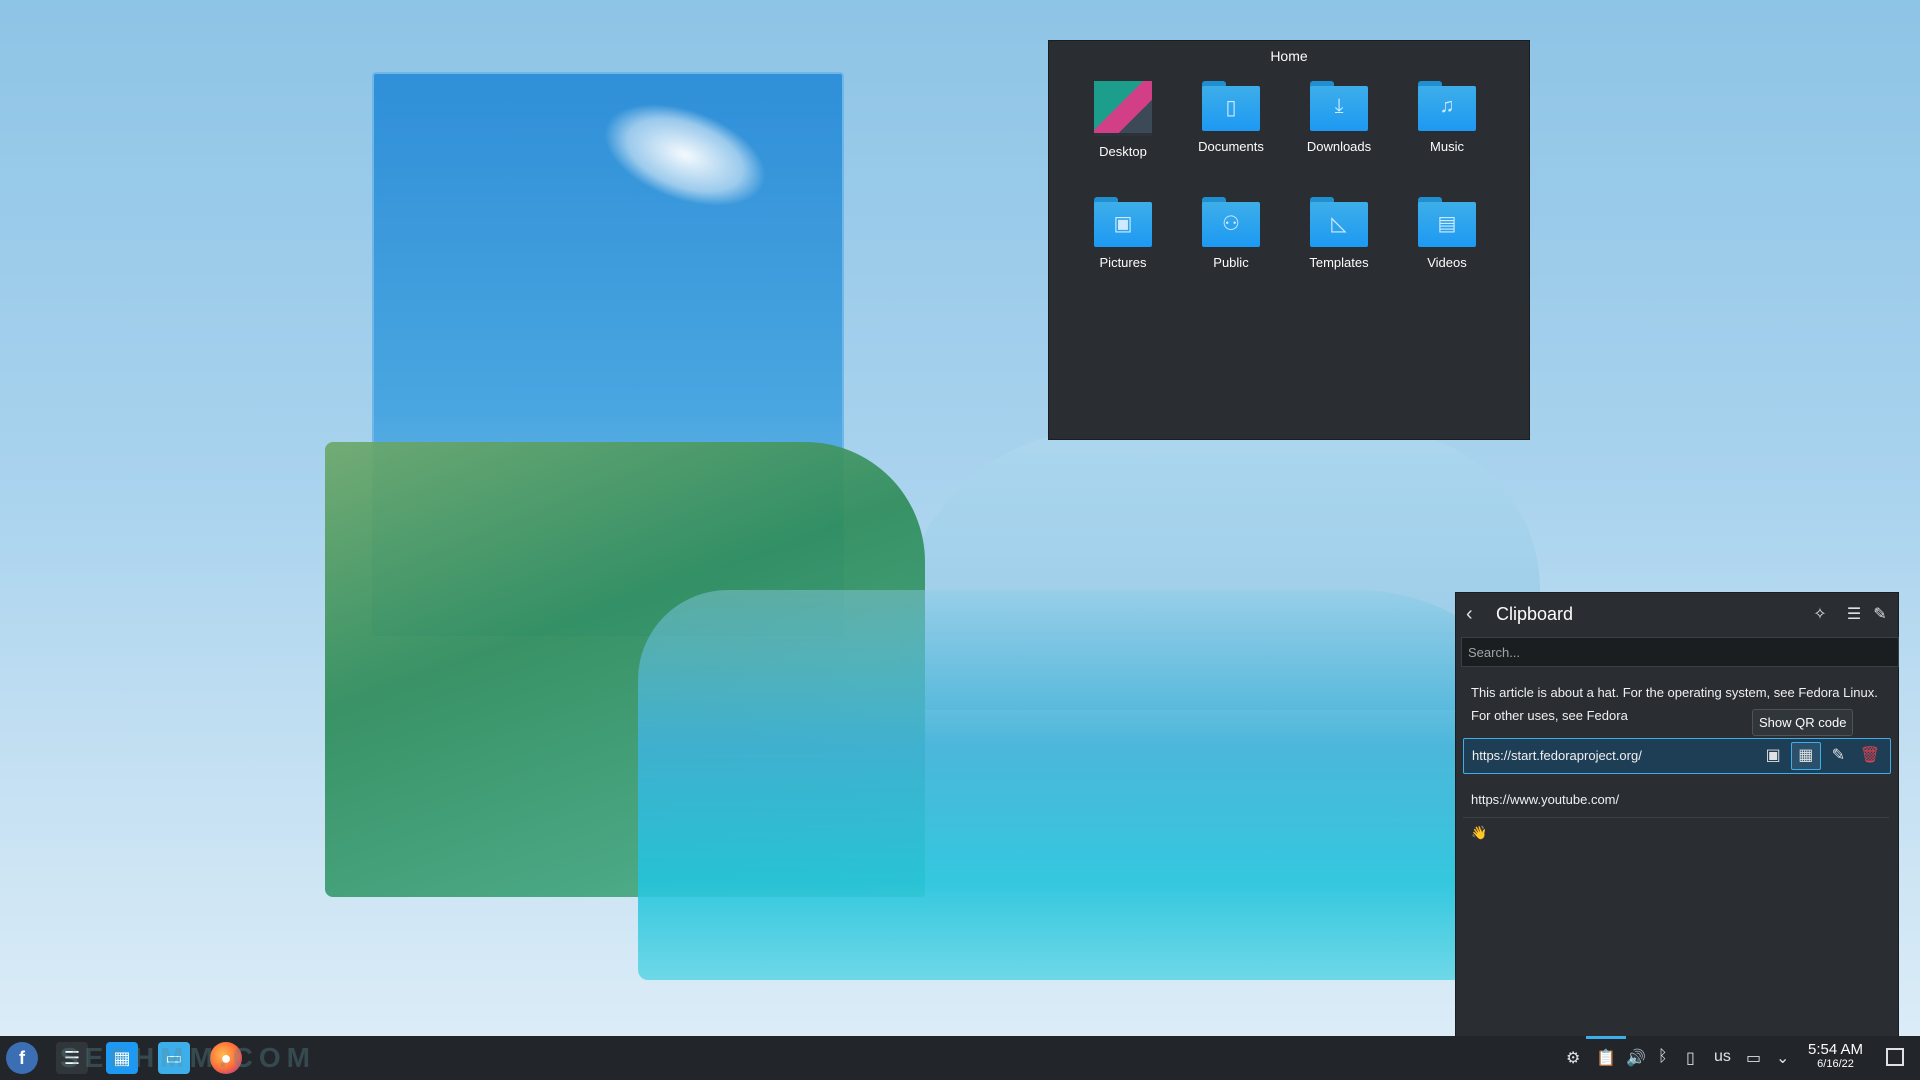 This screenshot has height=1080, width=1920. I want to click on folder-item-templates: ◺ Templates, so click(1339, 233).